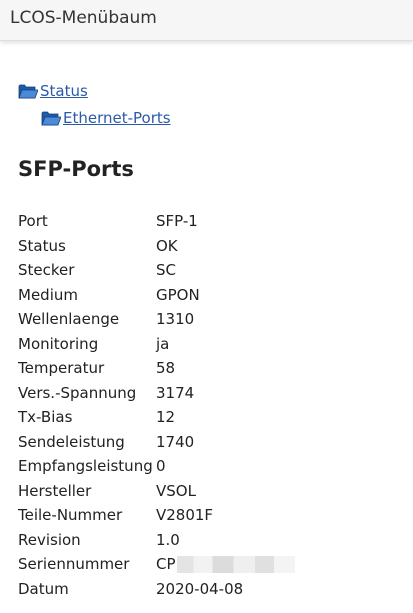 This screenshot has width=413, height=613. What do you see at coordinates (70, 515) in the screenshot?
I see `property-key: Teile-Nummer` at bounding box center [70, 515].